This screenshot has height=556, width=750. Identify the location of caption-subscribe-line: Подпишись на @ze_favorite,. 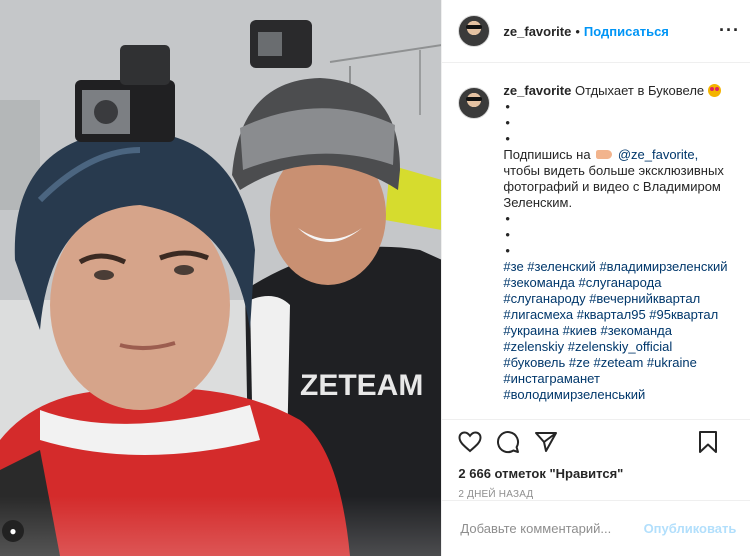
(618, 155).